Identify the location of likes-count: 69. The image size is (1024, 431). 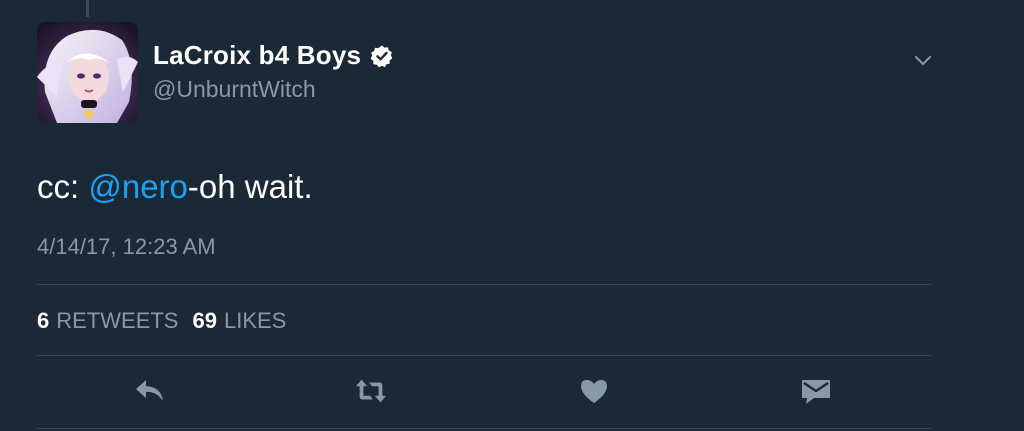
(204, 320).